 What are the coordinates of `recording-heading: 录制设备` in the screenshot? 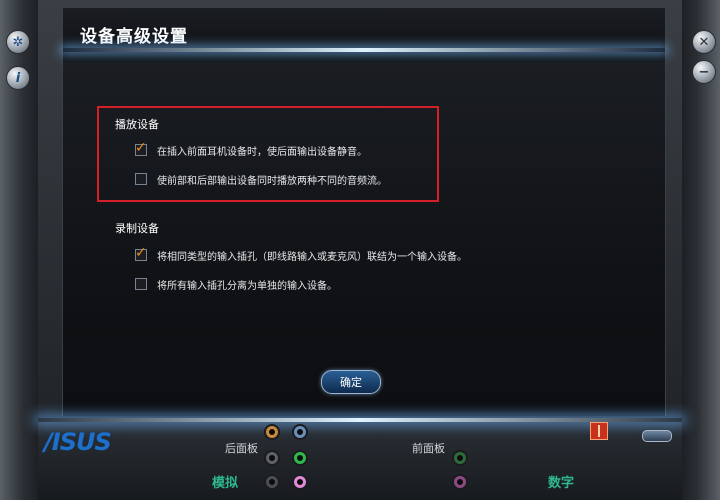 It's located at (137, 228).